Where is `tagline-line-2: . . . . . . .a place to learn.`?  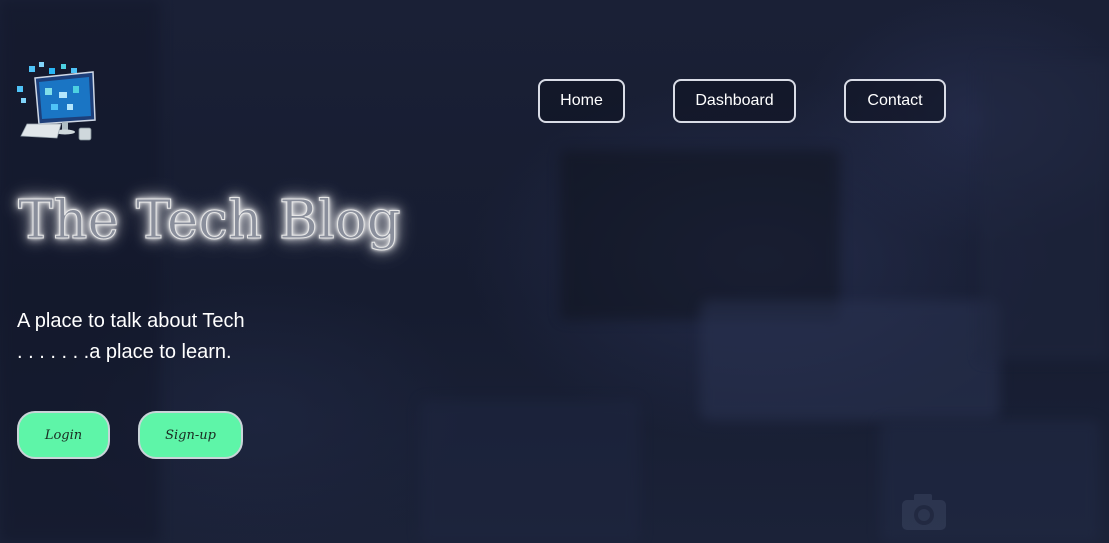 tagline-line-2: . . . . . . .a place to learn. is located at coordinates (124, 352).